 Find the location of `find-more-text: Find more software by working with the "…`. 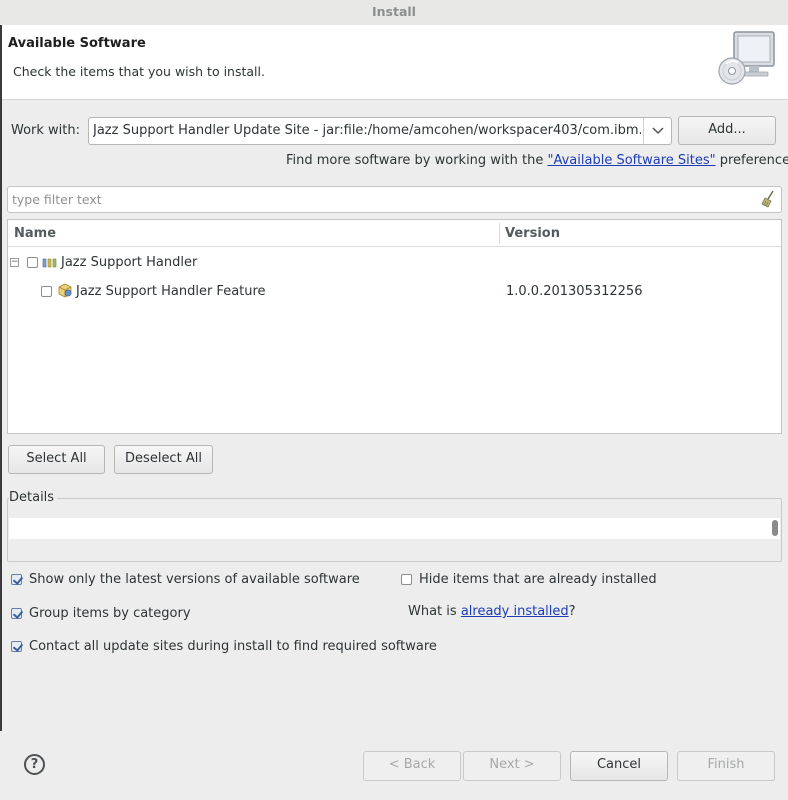

find-more-text: Find more software by working with the "… is located at coordinates (537, 160).